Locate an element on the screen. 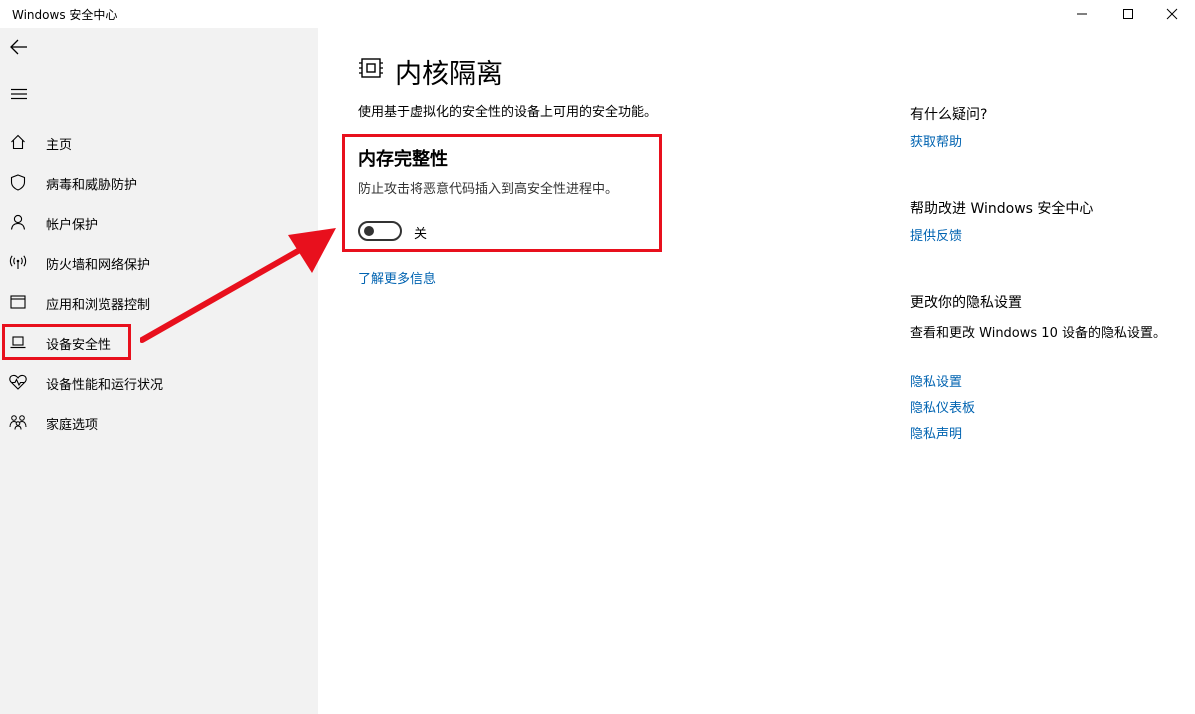  menu-button is located at coordinates (19, 94).